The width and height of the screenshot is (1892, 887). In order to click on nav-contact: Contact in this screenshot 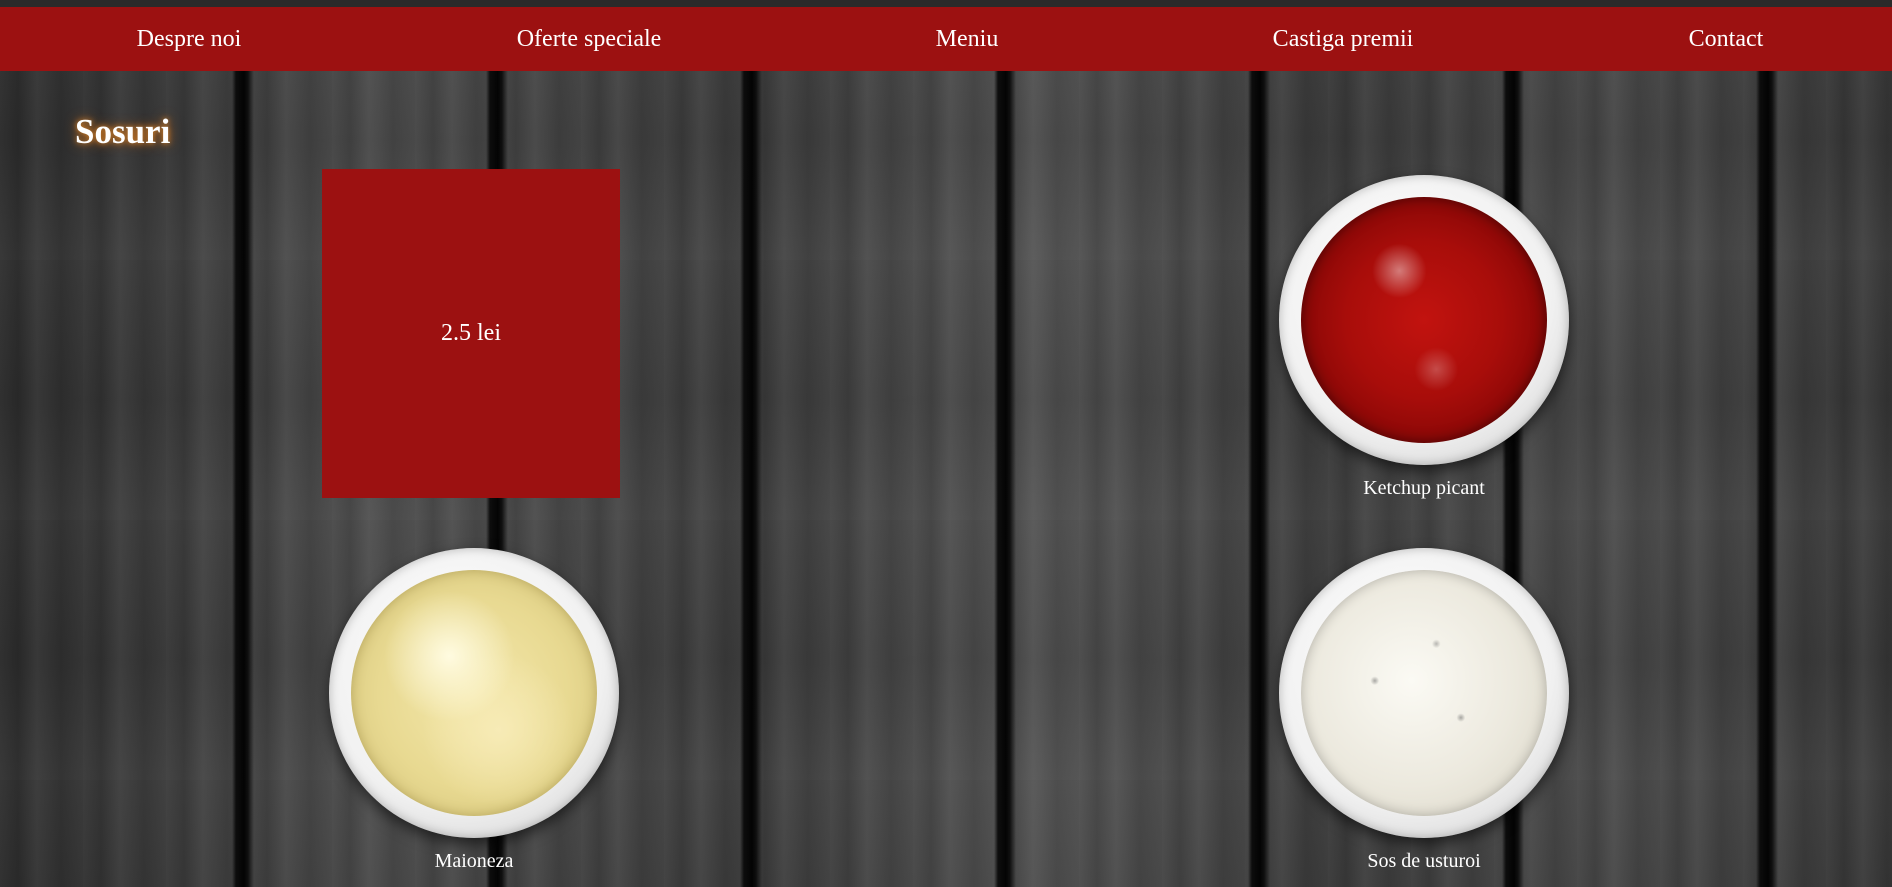, I will do `click(1726, 39)`.